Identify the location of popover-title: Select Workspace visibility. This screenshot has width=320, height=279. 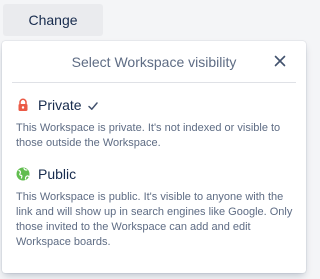
(154, 62).